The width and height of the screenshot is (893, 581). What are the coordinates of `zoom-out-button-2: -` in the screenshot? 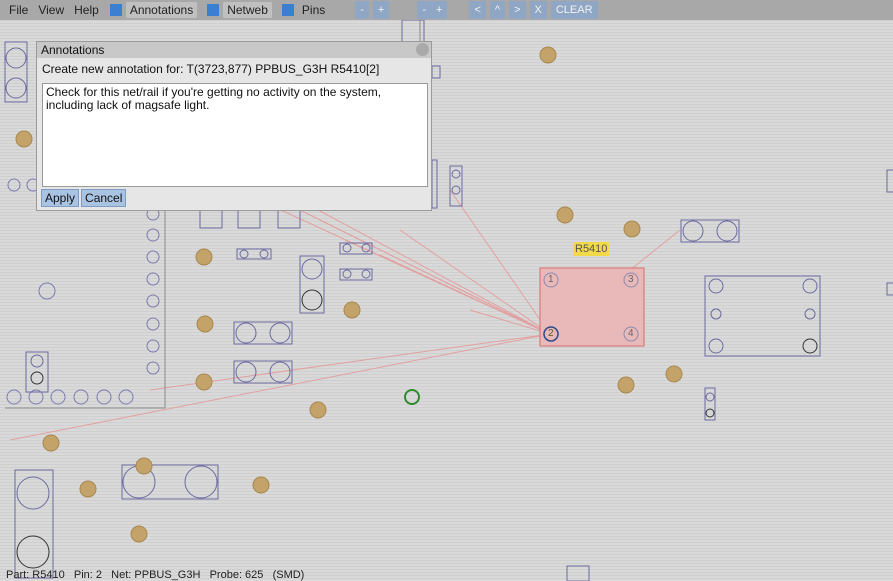 It's located at (424, 10).